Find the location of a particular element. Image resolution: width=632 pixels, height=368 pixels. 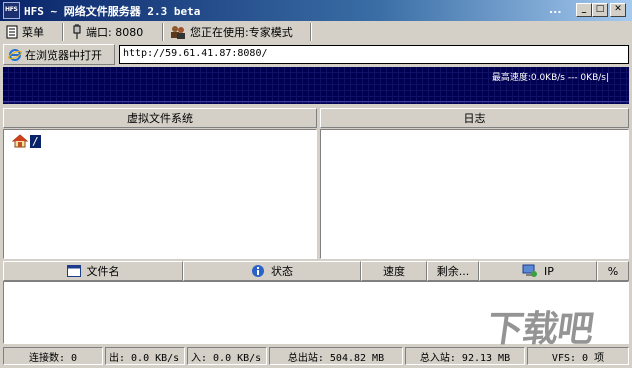

status-connections: 连接数: 0 is located at coordinates (53, 356).